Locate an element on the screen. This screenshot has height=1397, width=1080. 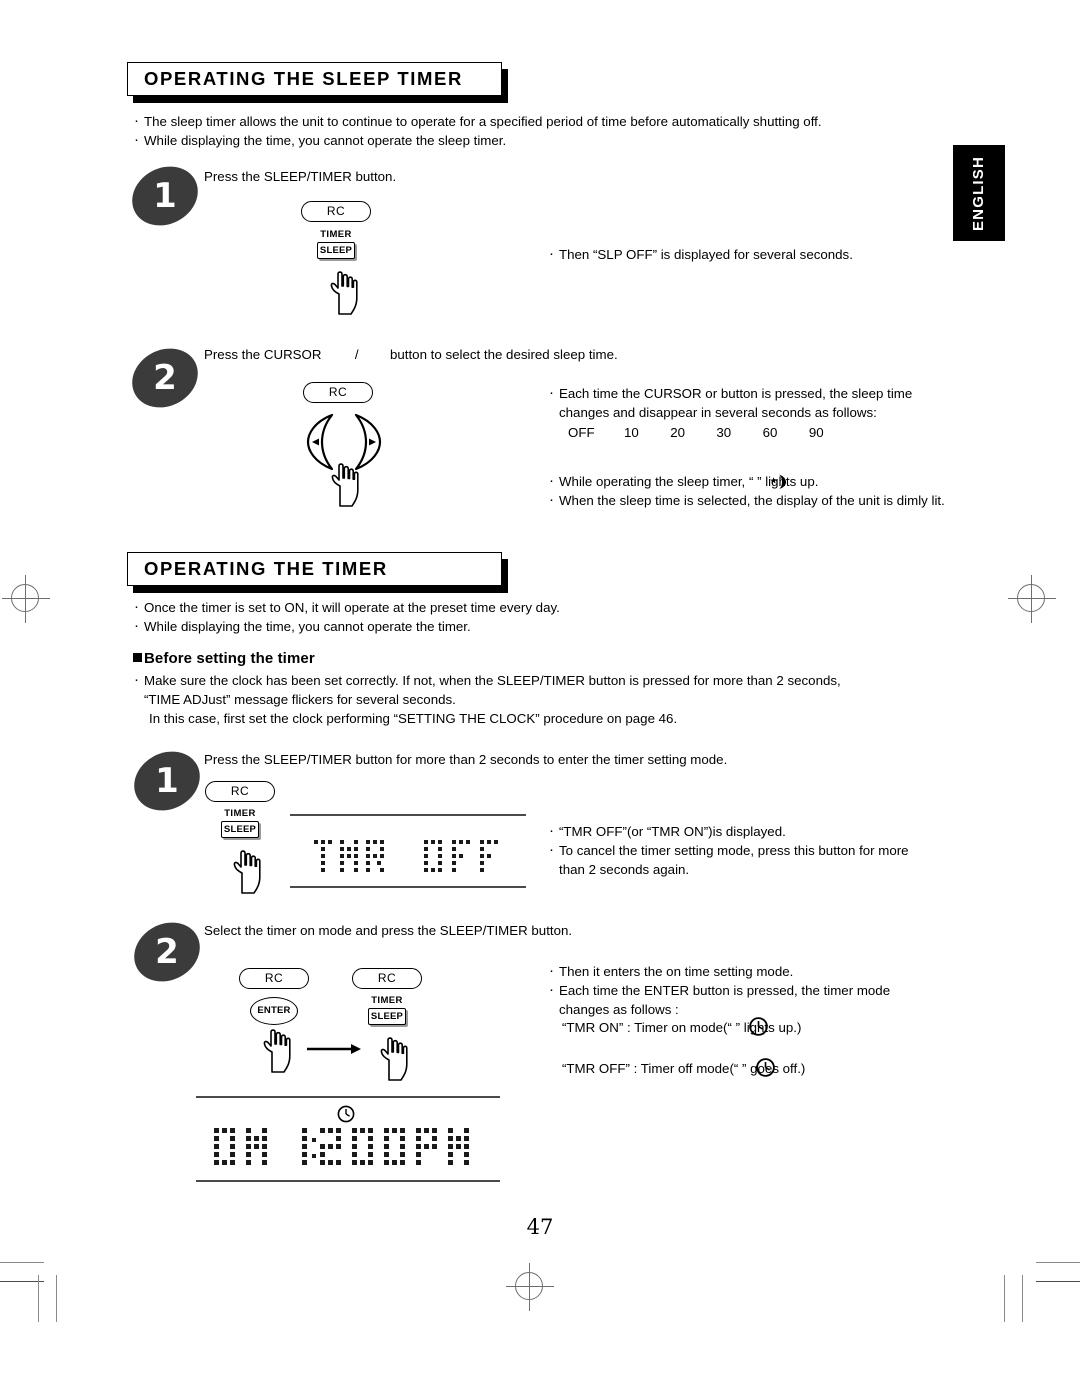
before-setting-heading: Before setting the timer is located at coordinates (224, 658).